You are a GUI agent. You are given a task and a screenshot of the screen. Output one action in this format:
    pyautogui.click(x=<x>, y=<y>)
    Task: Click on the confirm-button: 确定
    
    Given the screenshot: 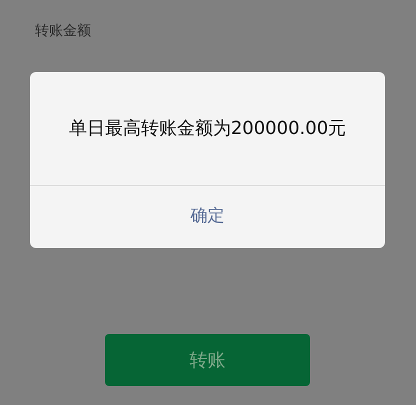 What is the action you would take?
    pyautogui.click(x=207, y=217)
    